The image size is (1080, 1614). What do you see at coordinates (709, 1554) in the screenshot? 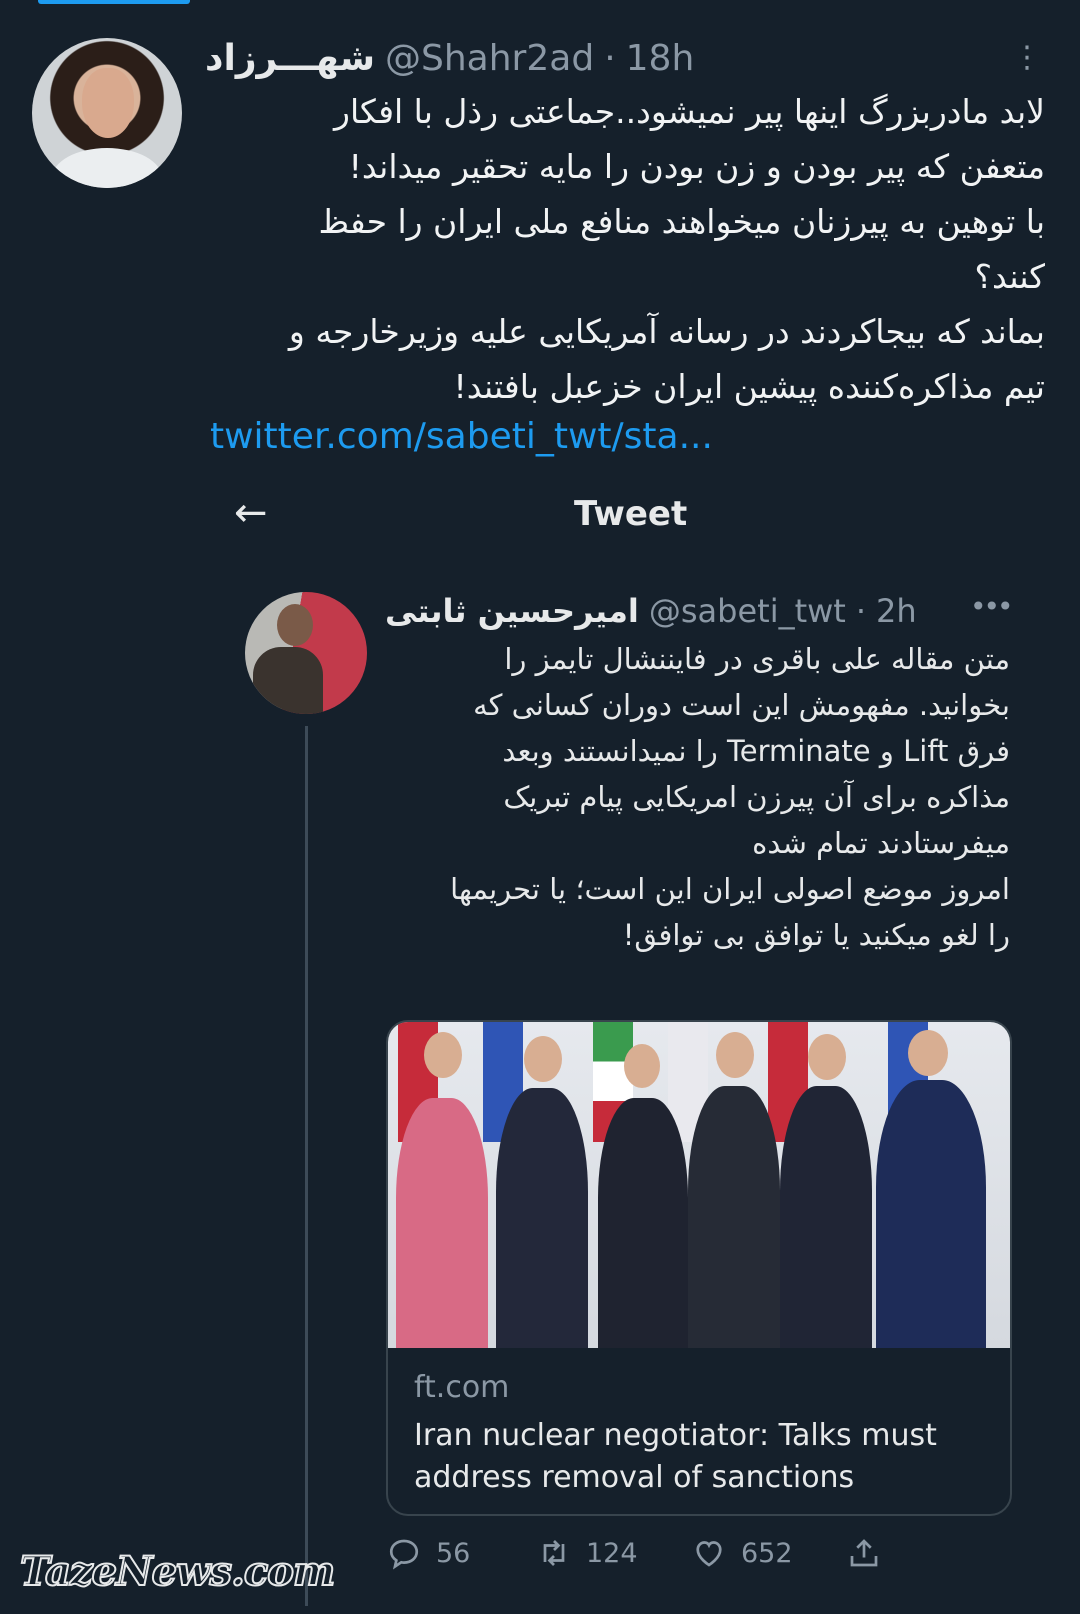
I see `heart-icon` at bounding box center [709, 1554].